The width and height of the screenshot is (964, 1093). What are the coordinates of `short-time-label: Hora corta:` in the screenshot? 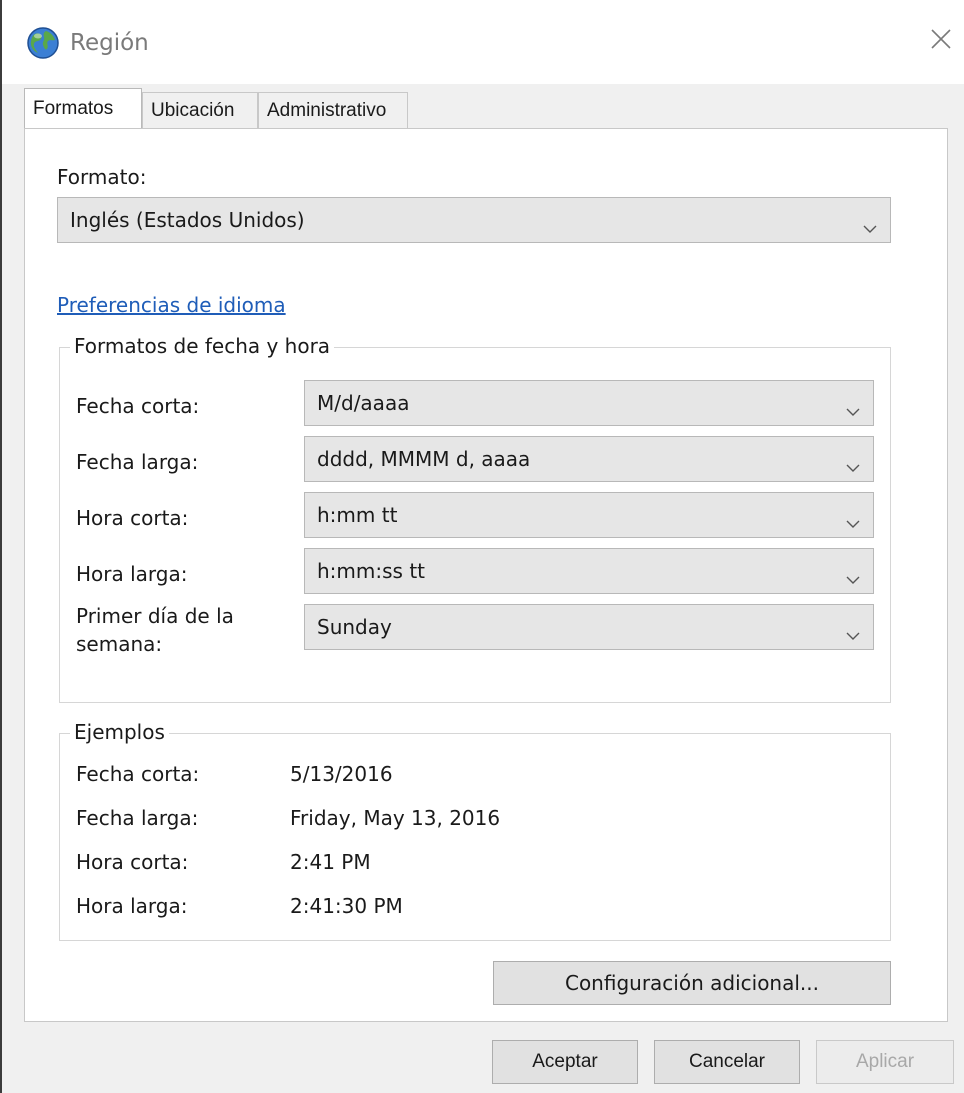 It's located at (132, 518).